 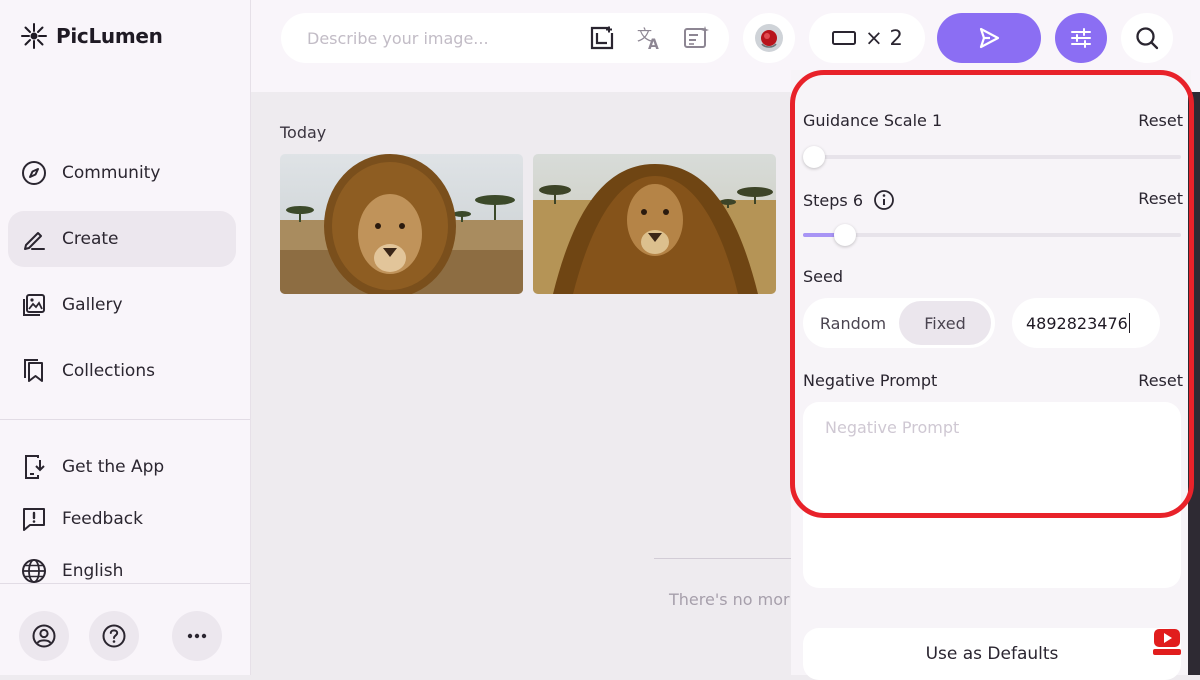 What do you see at coordinates (1129, 323) in the screenshot?
I see `text-cursor` at bounding box center [1129, 323].